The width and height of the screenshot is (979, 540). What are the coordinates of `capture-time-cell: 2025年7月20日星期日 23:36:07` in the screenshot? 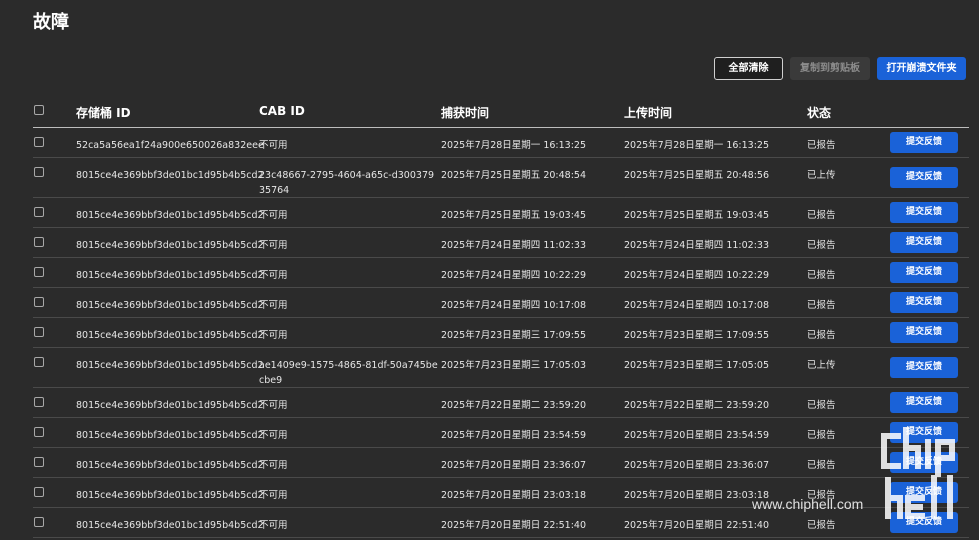 It's located at (513, 465).